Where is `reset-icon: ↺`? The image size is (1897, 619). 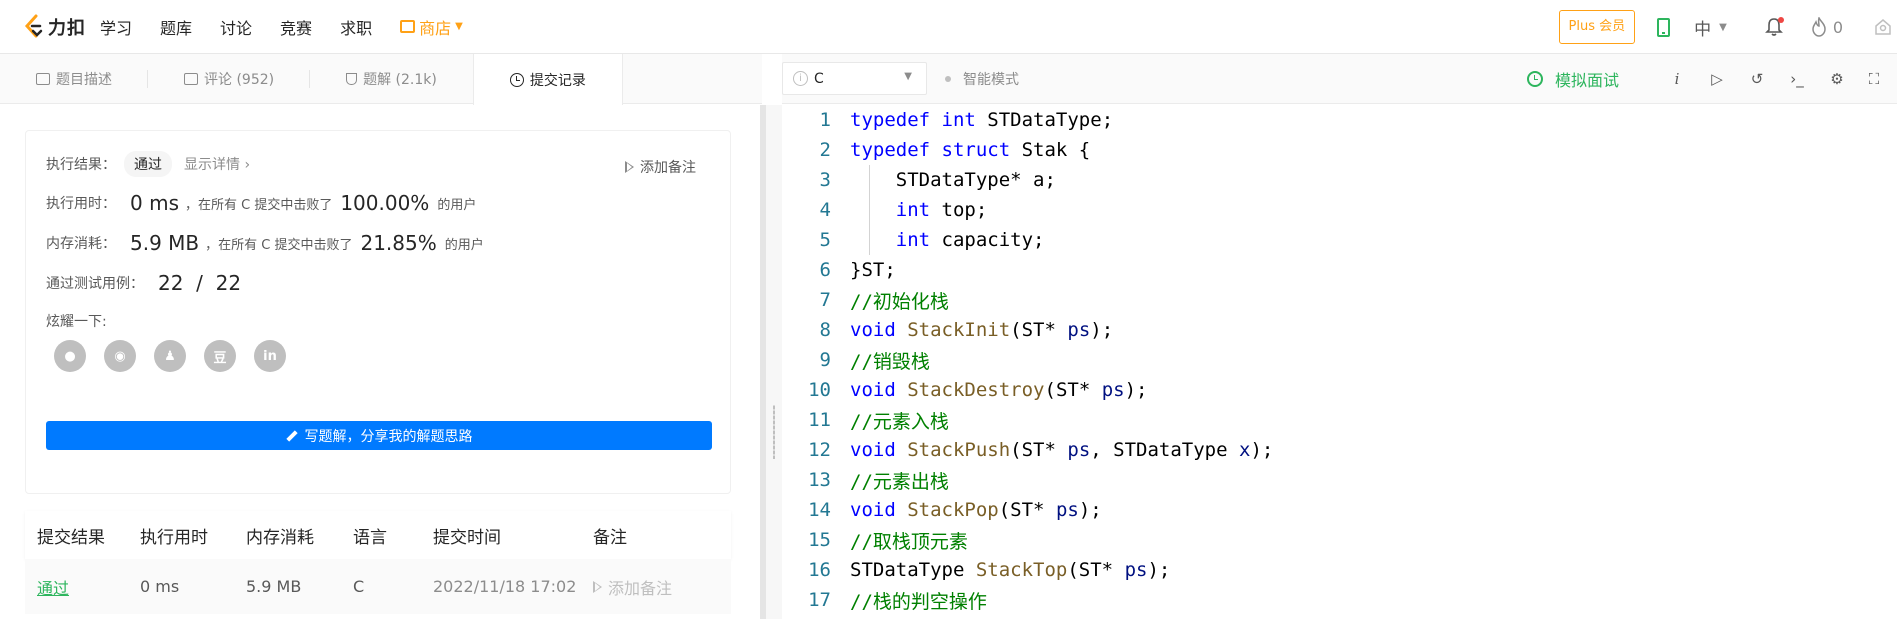 reset-icon: ↺ is located at coordinates (1757, 79).